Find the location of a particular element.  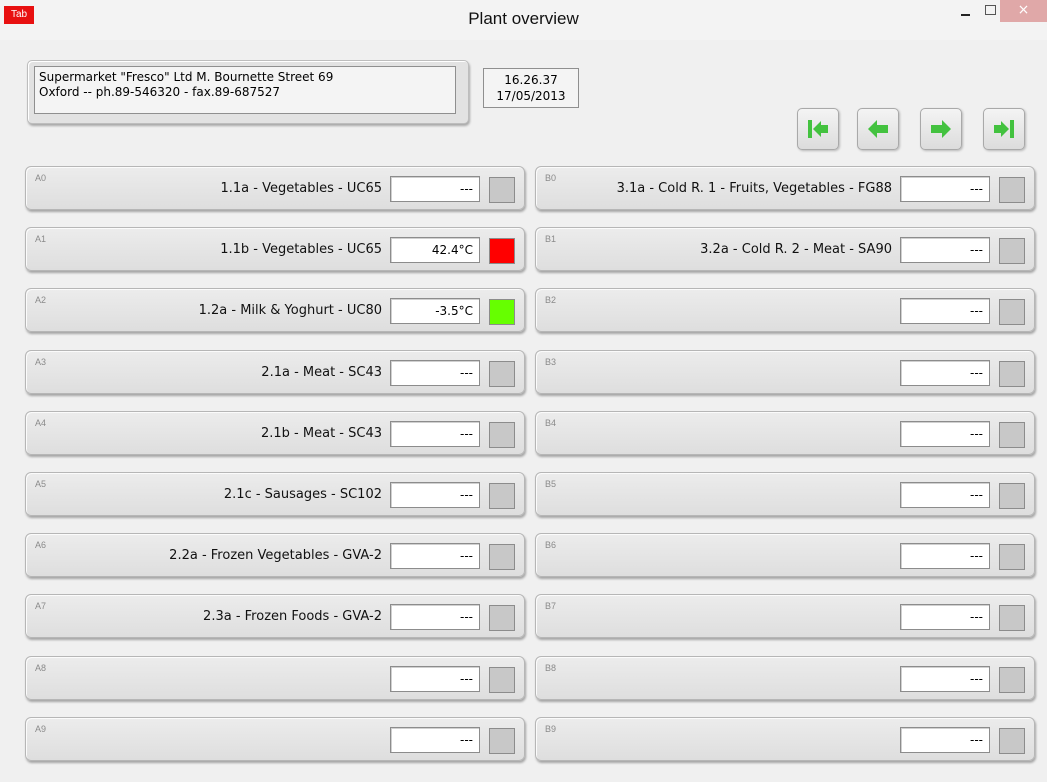

row-label: 2.1b - Meat - SC43 is located at coordinates (321, 433).